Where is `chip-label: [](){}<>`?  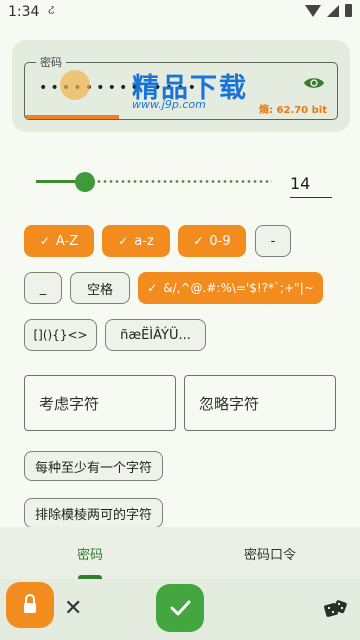 chip-label: [](){}<> is located at coordinates (60, 335).